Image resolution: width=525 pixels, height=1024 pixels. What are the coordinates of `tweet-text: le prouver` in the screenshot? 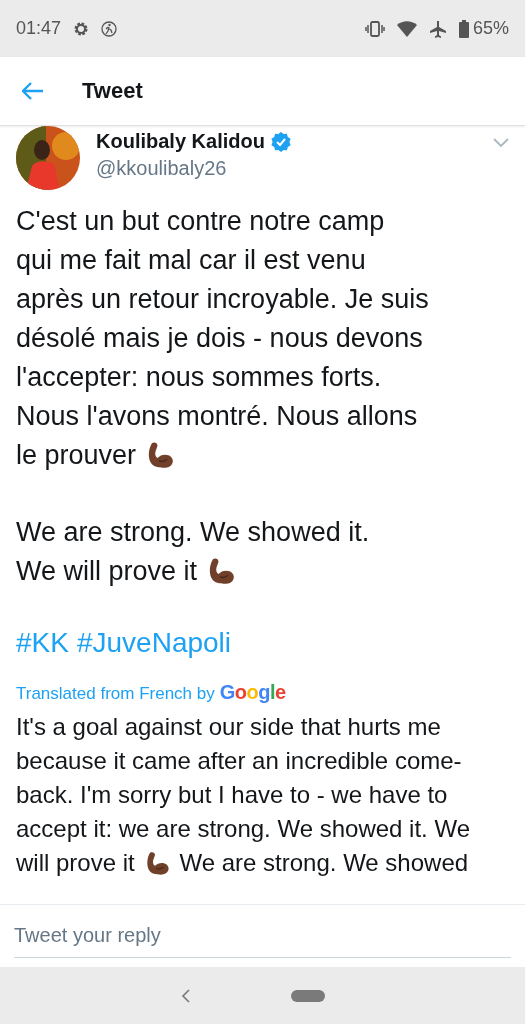 It's located at (76, 455).